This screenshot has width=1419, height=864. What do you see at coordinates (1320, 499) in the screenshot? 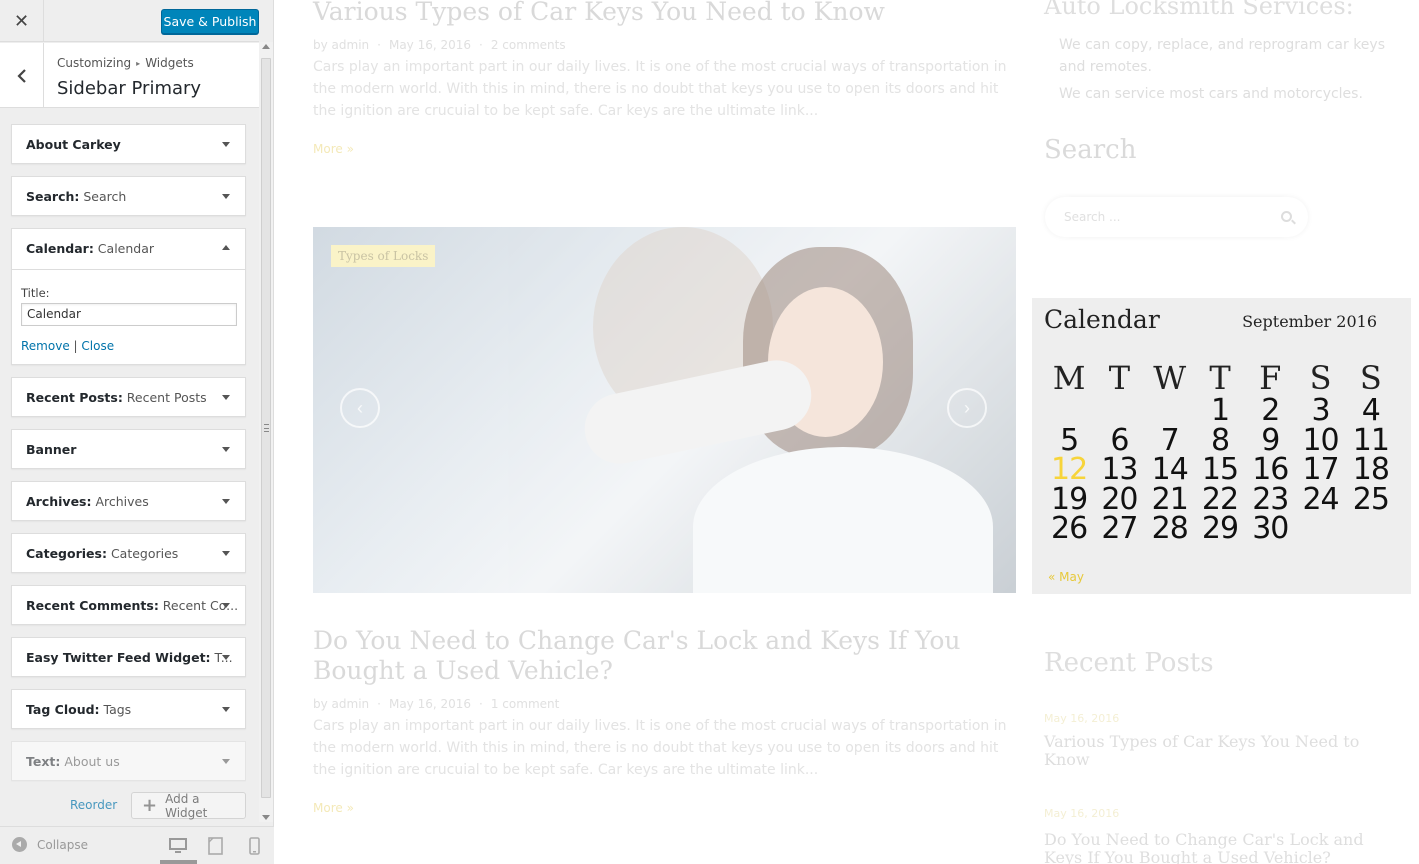
I see `calendar-day: 24` at bounding box center [1320, 499].